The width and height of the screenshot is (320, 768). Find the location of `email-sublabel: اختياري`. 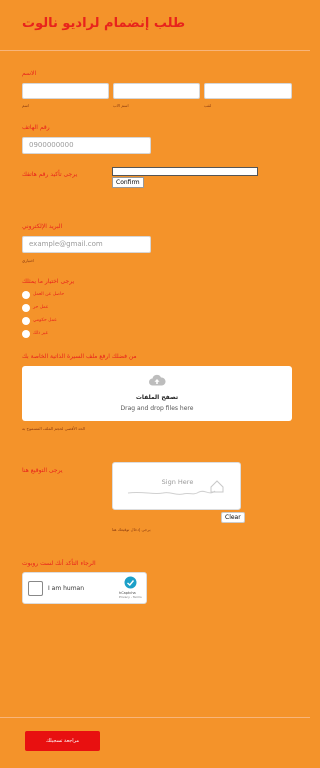

email-sublabel: اختياري is located at coordinates (28, 260).